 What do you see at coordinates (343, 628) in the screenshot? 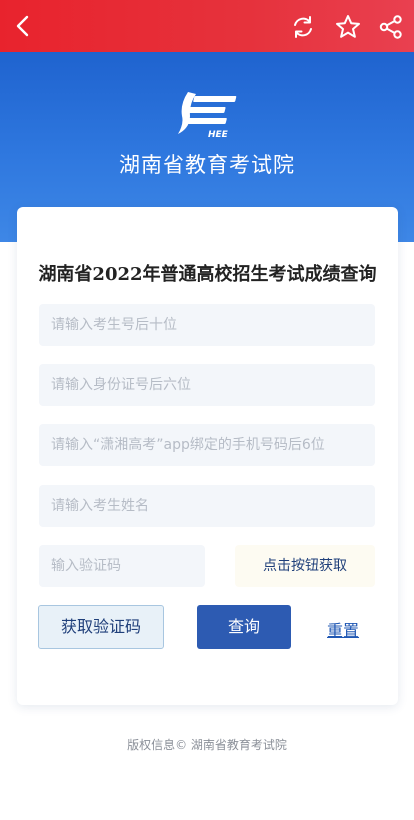
I see `reset-button: 重置` at bounding box center [343, 628].